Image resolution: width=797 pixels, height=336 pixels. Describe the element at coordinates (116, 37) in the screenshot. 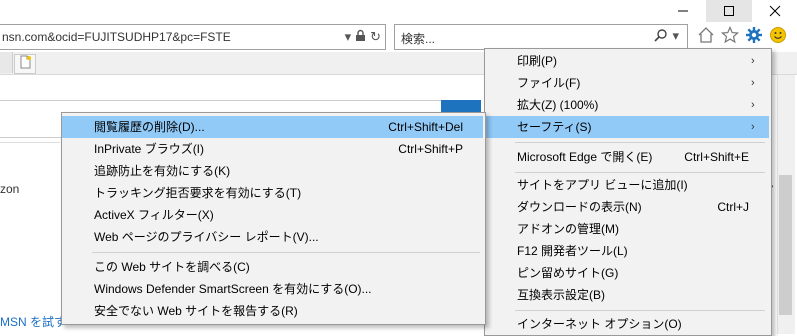

I see `address-url: nsn.com&ocid=FUJITSUDHP17&pc=FSTE` at that location.